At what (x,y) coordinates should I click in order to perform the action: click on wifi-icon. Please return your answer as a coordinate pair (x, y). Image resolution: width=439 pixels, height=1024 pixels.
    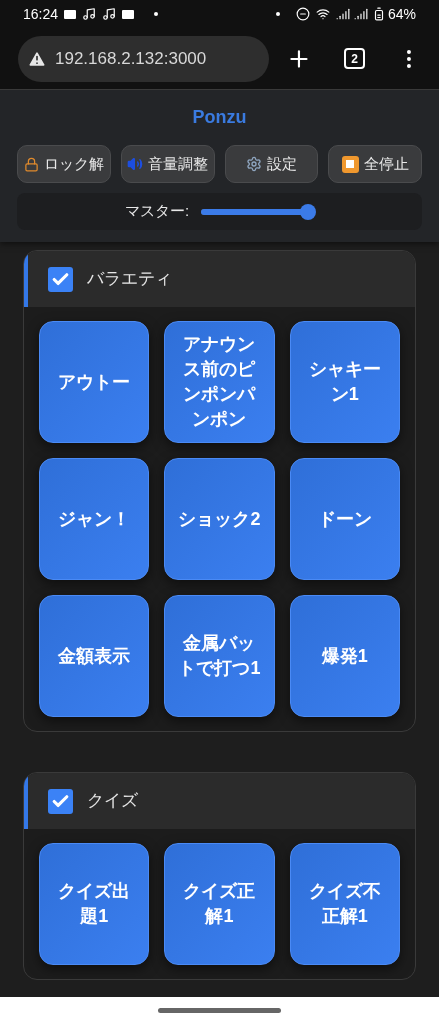
    Looking at the image, I should click on (322, 14).